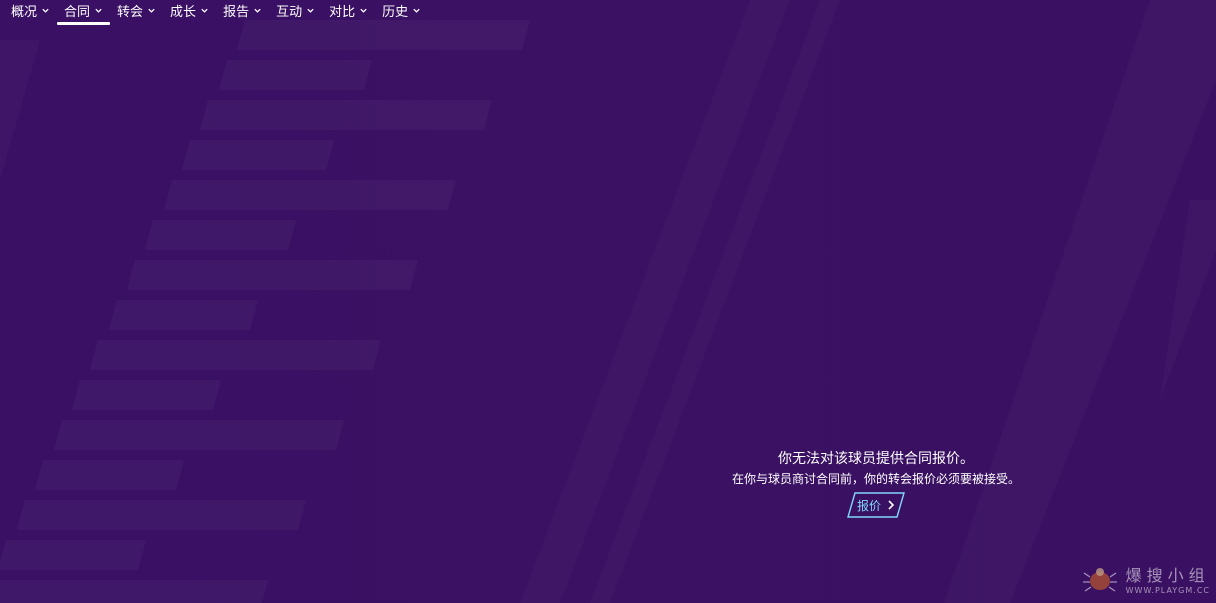 The width and height of the screenshot is (1216, 603). I want to click on tab-transfer: 转会, so click(136, 12).